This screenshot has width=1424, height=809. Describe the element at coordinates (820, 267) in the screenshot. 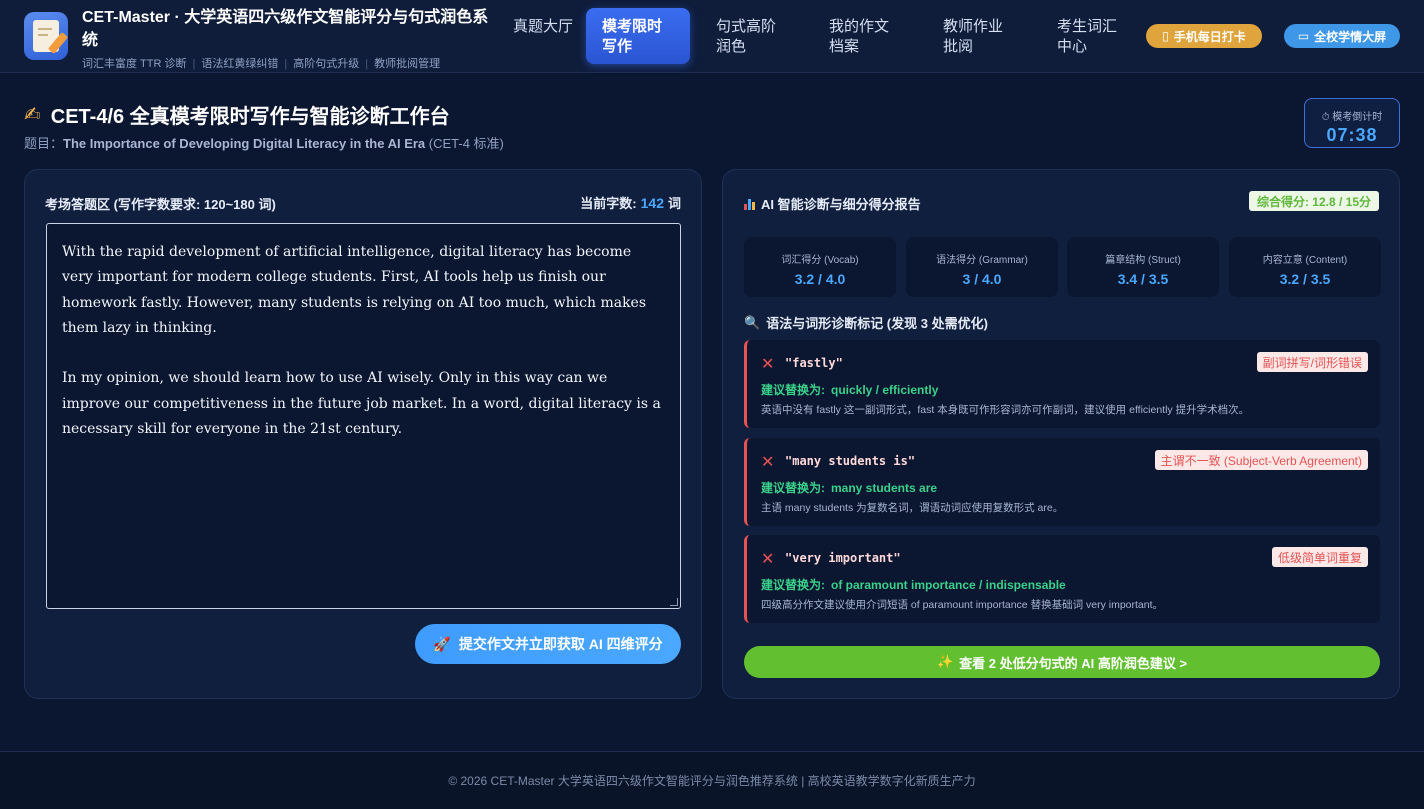

I see `score-card-vocab: 词汇得分 (Vocab) 3.2 / 4.0` at that location.